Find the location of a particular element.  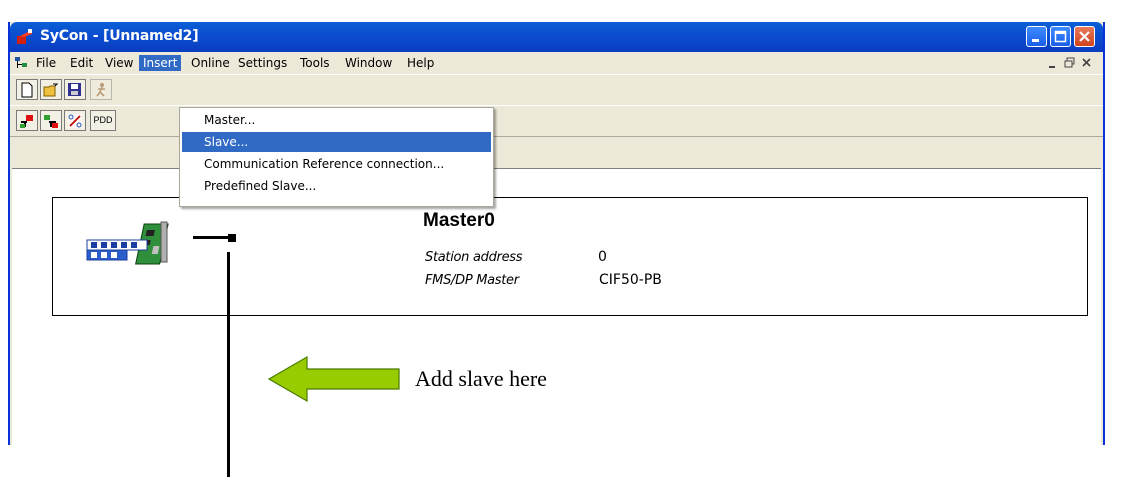

settings-percent-button is located at coordinates (75, 120).